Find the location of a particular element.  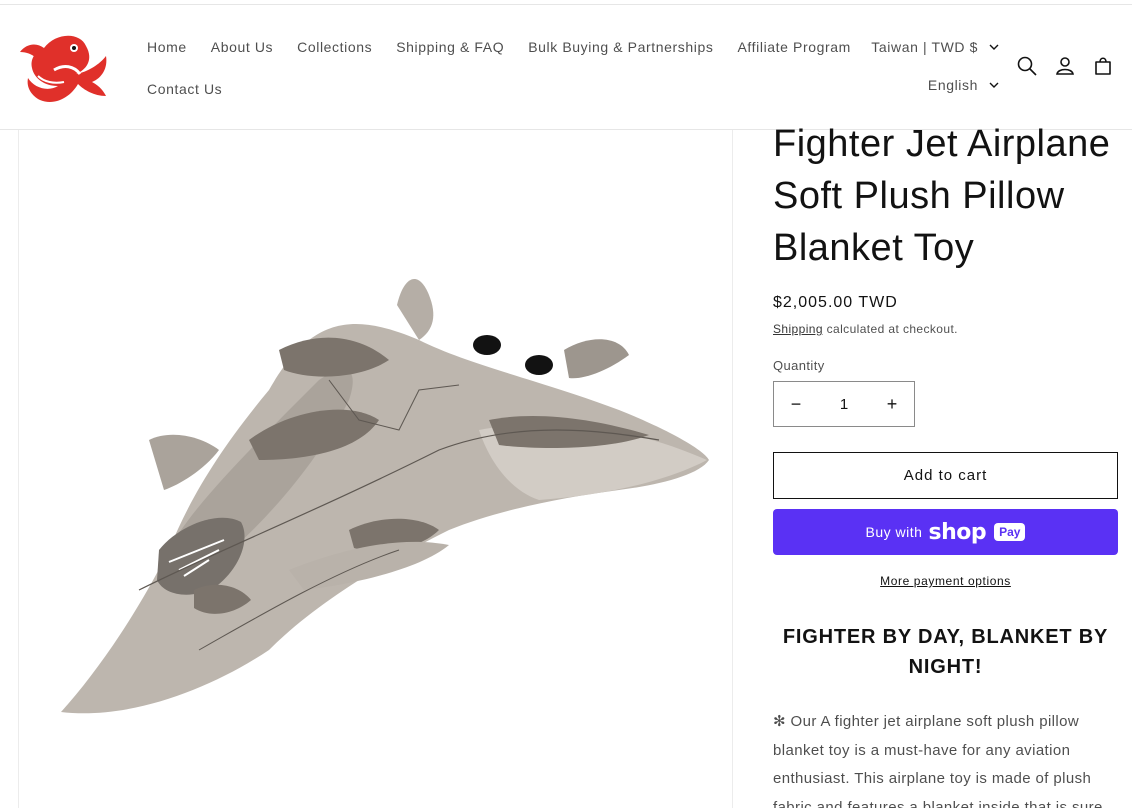

quantity-label: Quantity is located at coordinates (799, 365).